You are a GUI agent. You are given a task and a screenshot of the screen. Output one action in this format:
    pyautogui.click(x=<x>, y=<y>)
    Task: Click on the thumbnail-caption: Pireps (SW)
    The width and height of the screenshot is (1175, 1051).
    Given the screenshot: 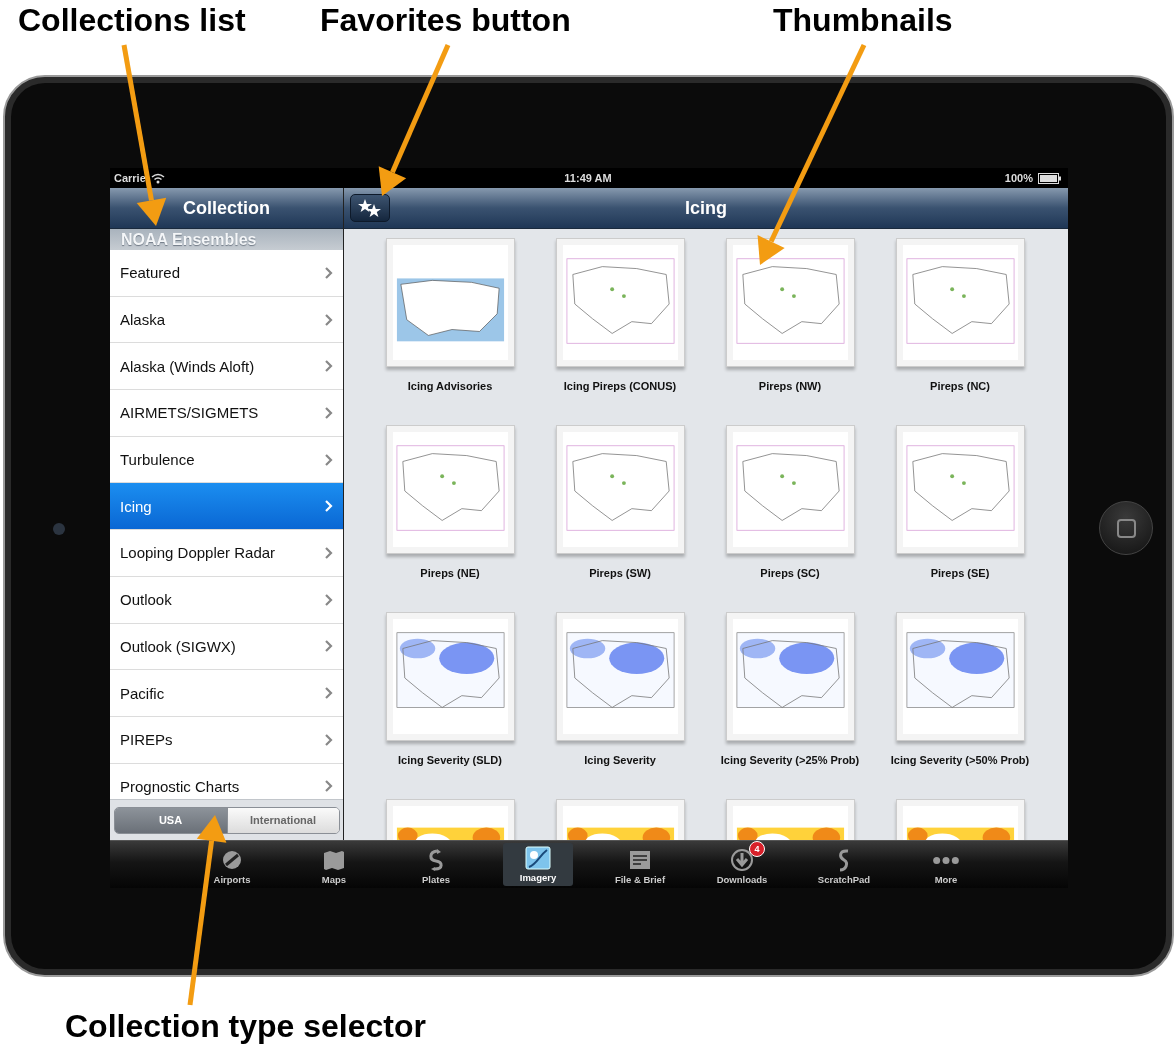 What is the action you would take?
    pyautogui.click(x=620, y=573)
    